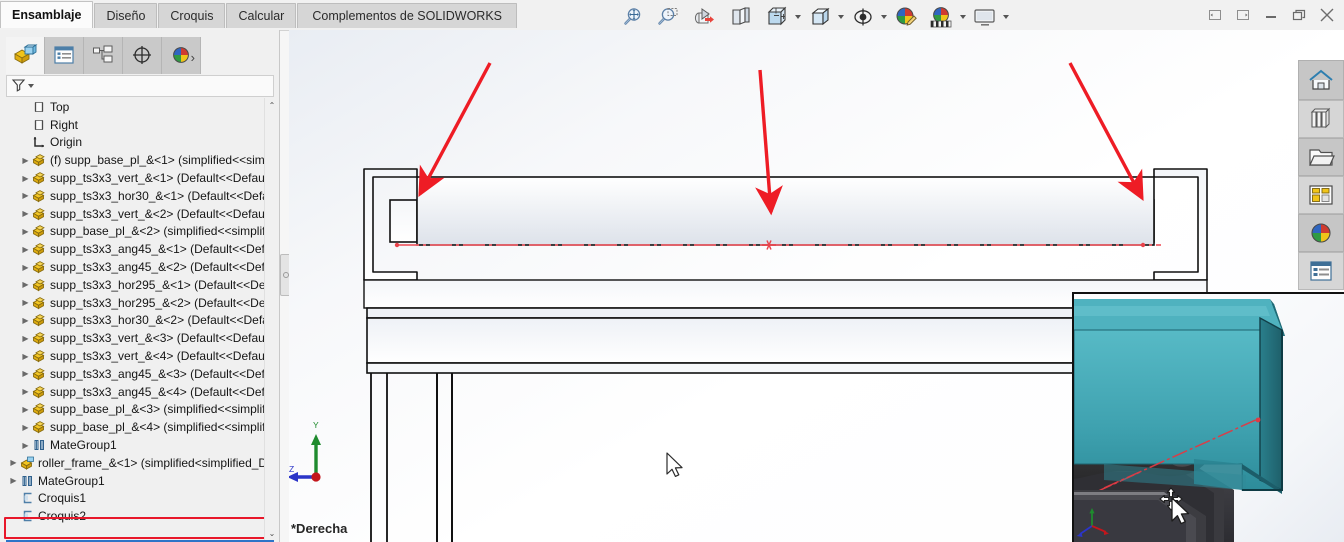 This screenshot has width=1344, height=542. I want to click on tree-item-top: Top, so click(140, 107).